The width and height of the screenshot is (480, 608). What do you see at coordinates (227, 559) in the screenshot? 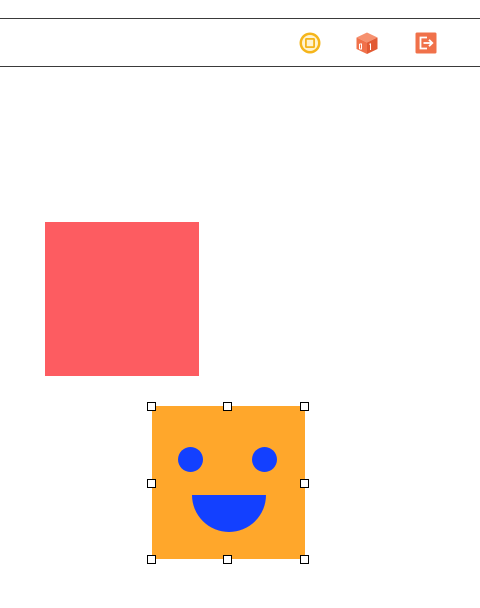
I see `resize-handle-bottom` at bounding box center [227, 559].